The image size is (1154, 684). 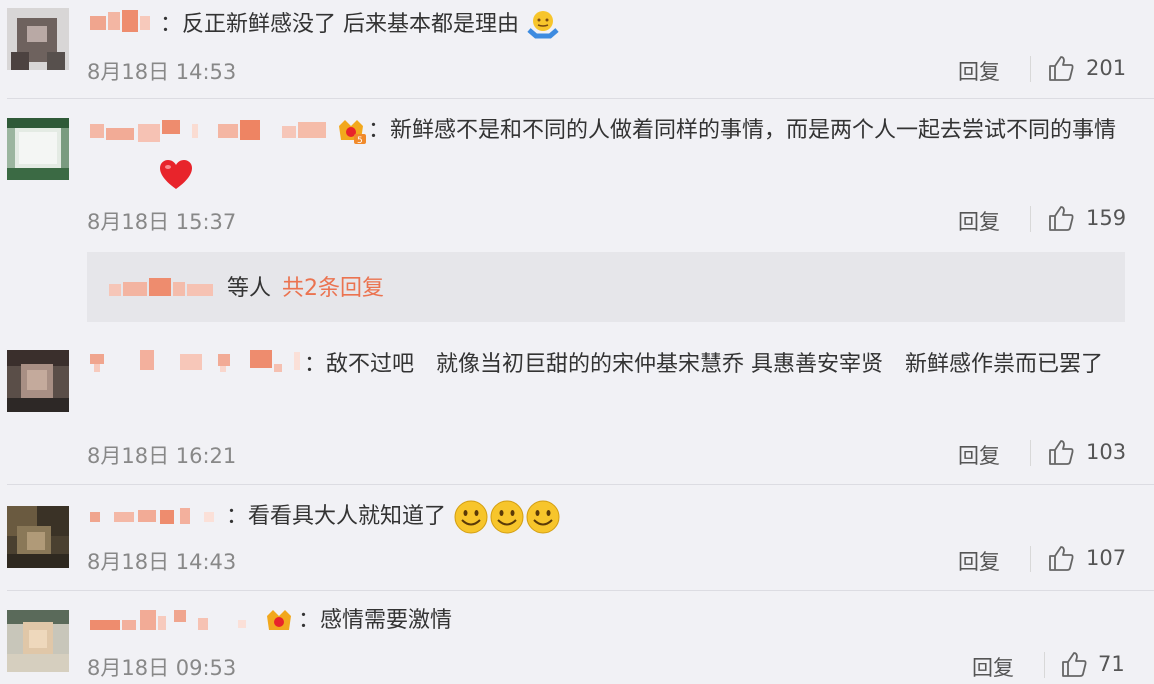 I want to click on comment-text: ：反正新鲜感没了 后来基本都是理由, so click(x=360, y=25).